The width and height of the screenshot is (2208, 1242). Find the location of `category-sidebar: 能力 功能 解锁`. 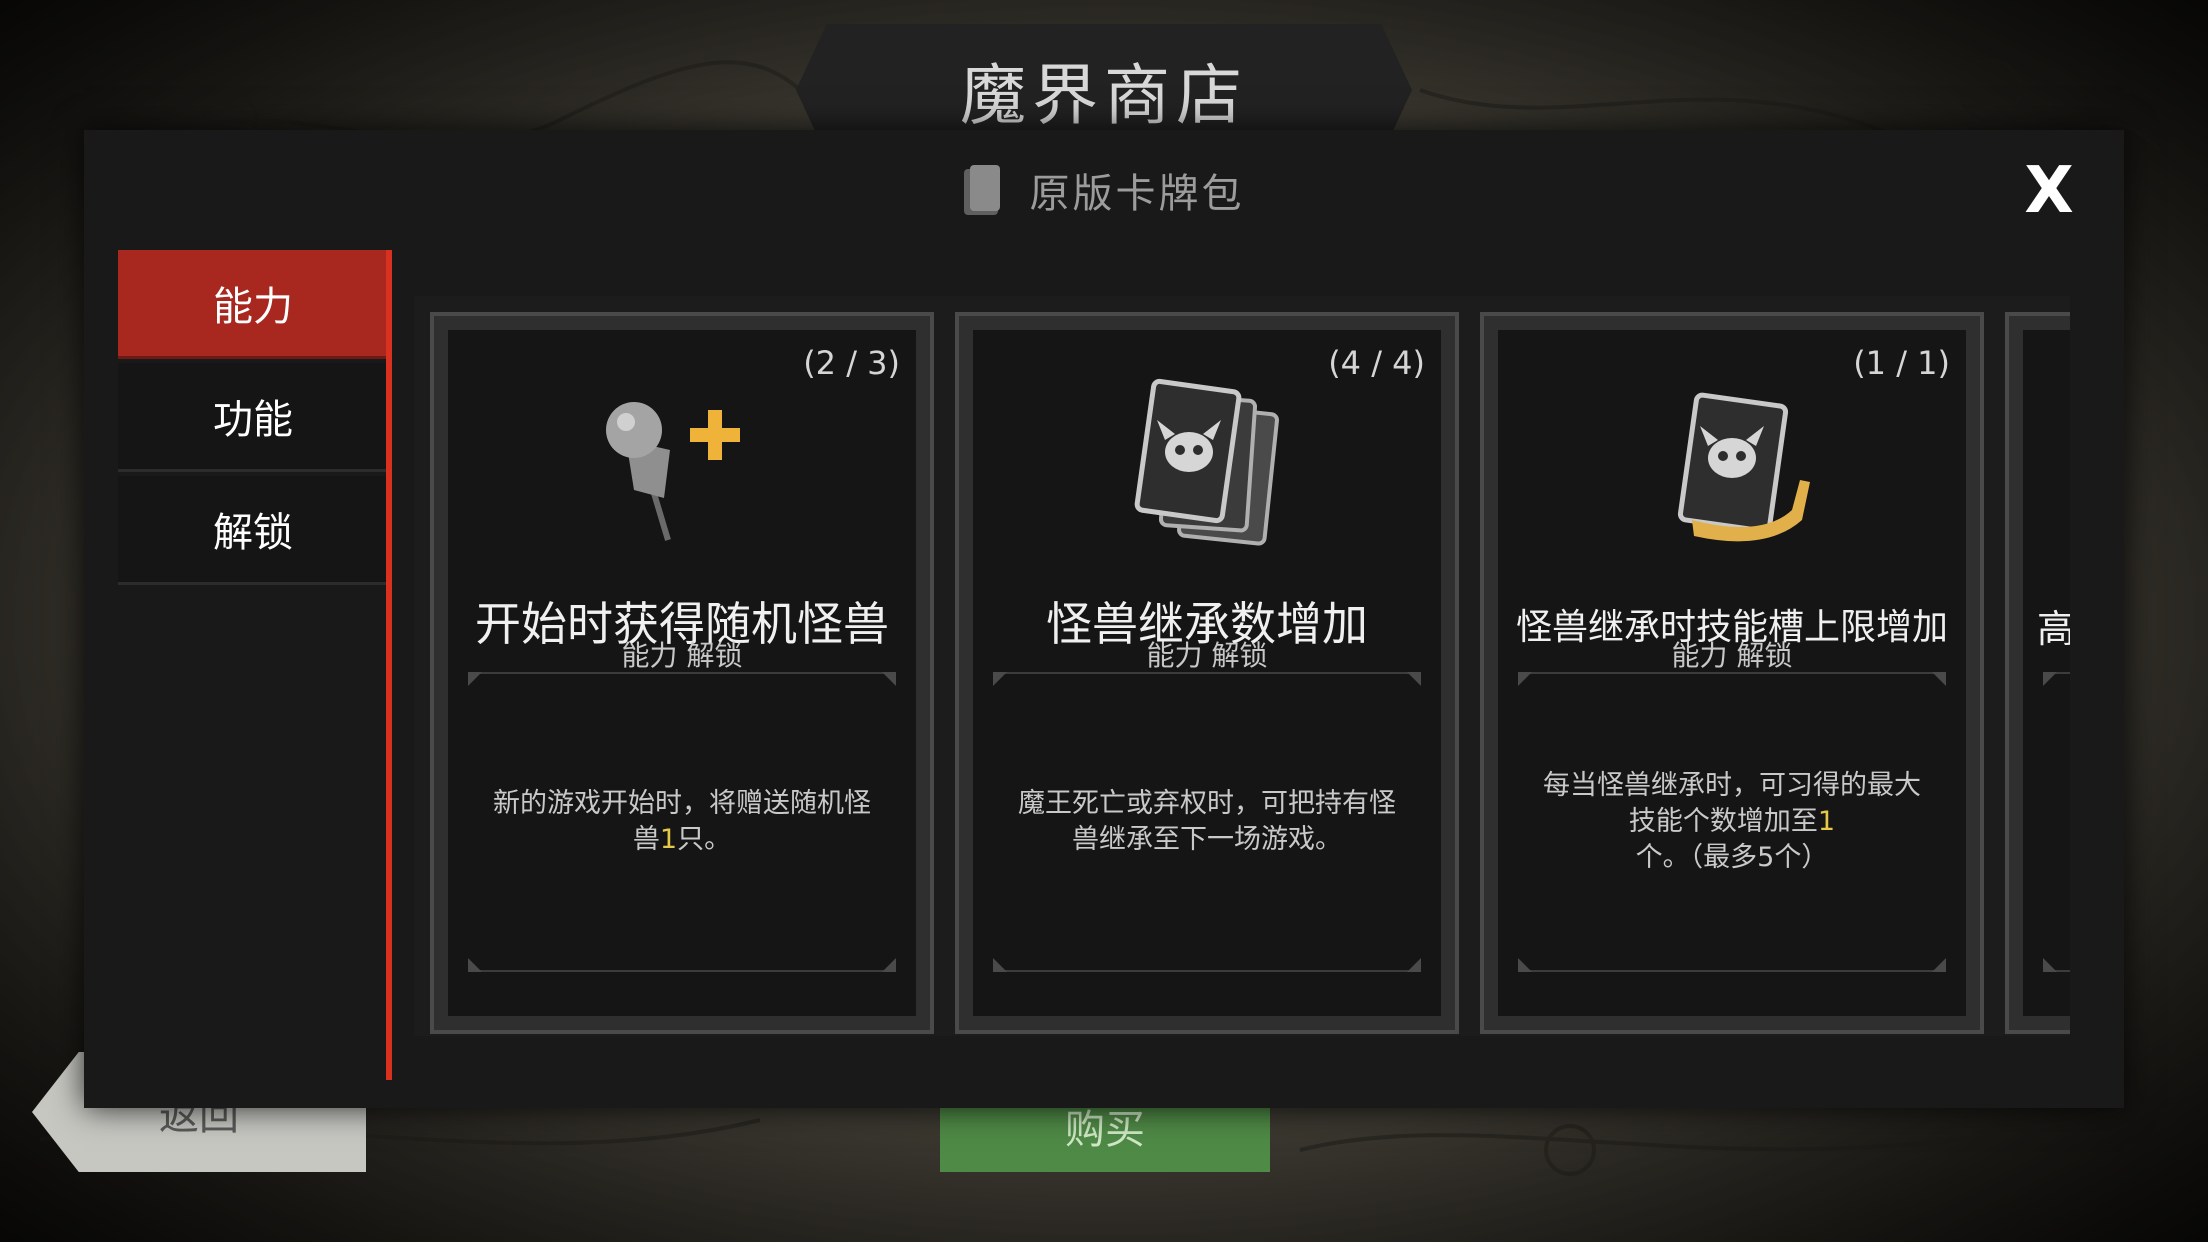

category-sidebar: 能力 功能 解锁 is located at coordinates (253, 419).